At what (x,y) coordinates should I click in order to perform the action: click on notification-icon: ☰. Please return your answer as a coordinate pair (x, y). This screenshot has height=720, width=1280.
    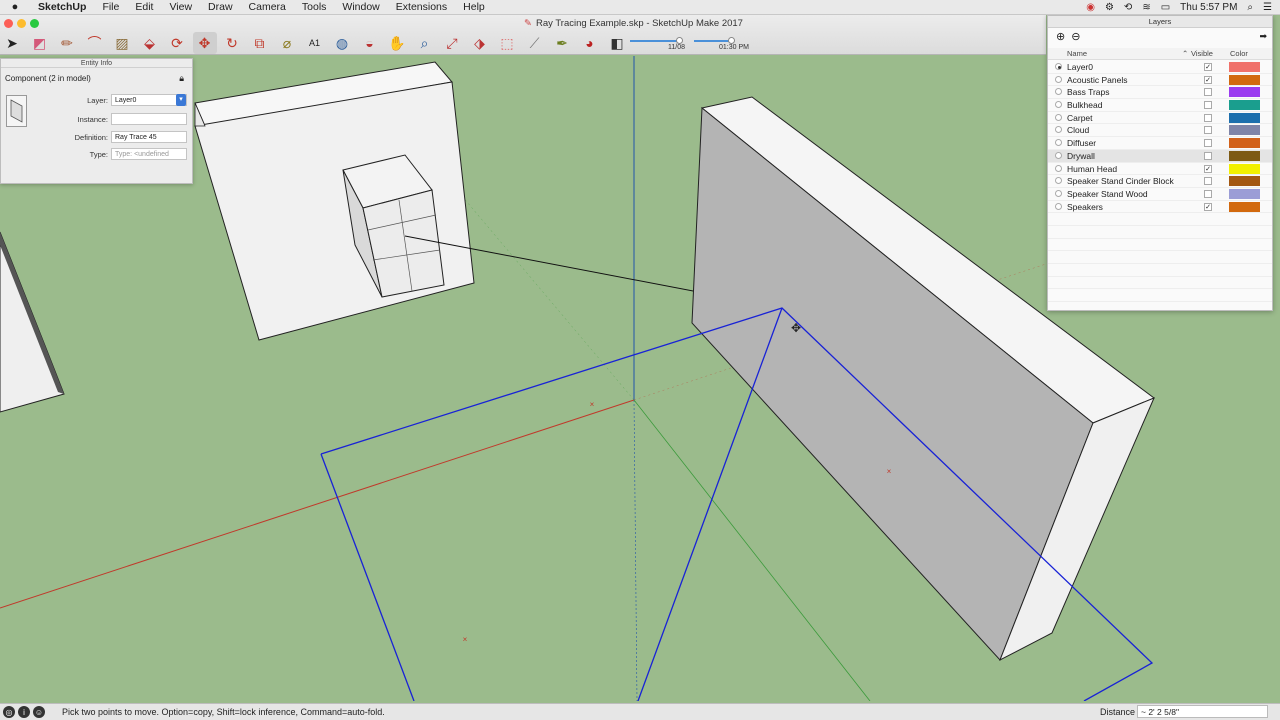
    Looking at the image, I should click on (1267, 7).